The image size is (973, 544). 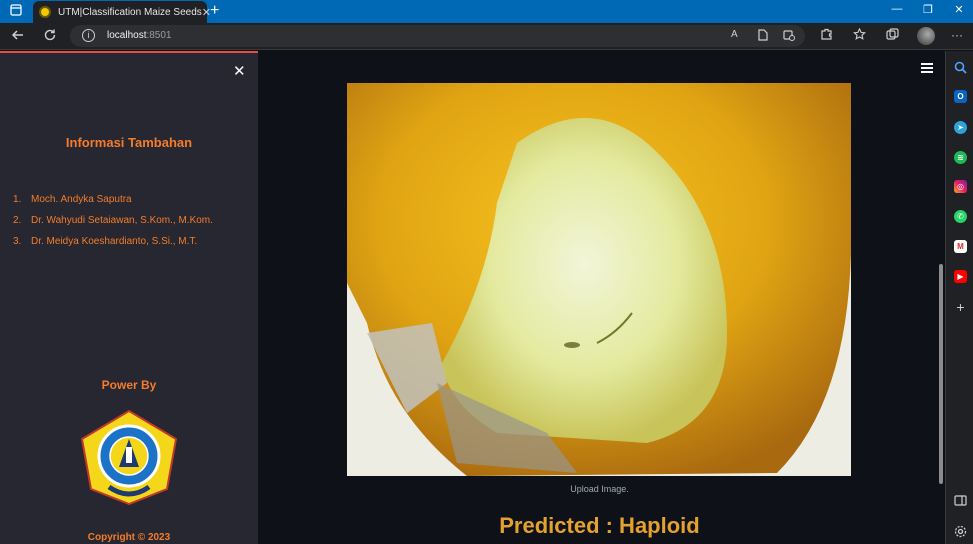 I want to click on list-item: 3. Dr. Meidya Koeshardianto, S.Si., M.T., so click(x=113, y=246).